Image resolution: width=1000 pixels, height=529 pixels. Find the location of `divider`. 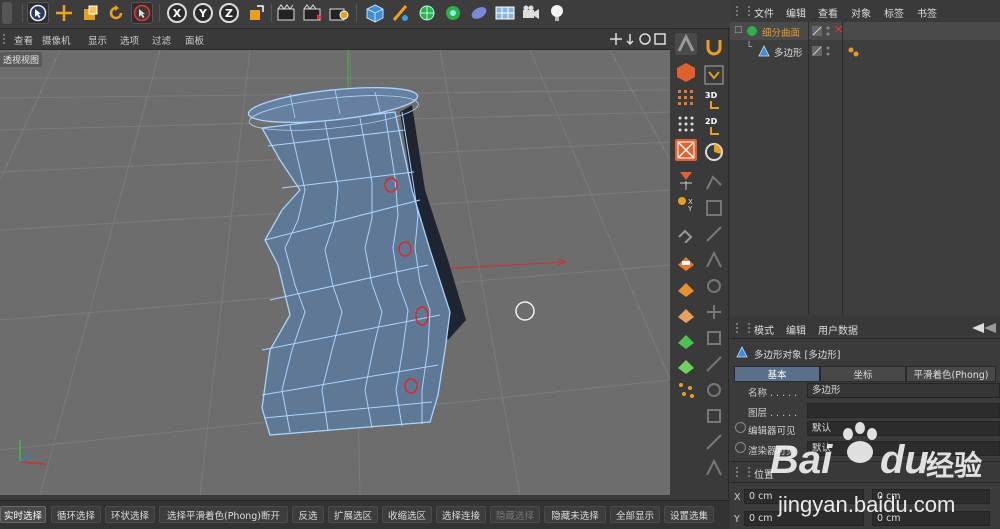

divider is located at coordinates (22, 13).